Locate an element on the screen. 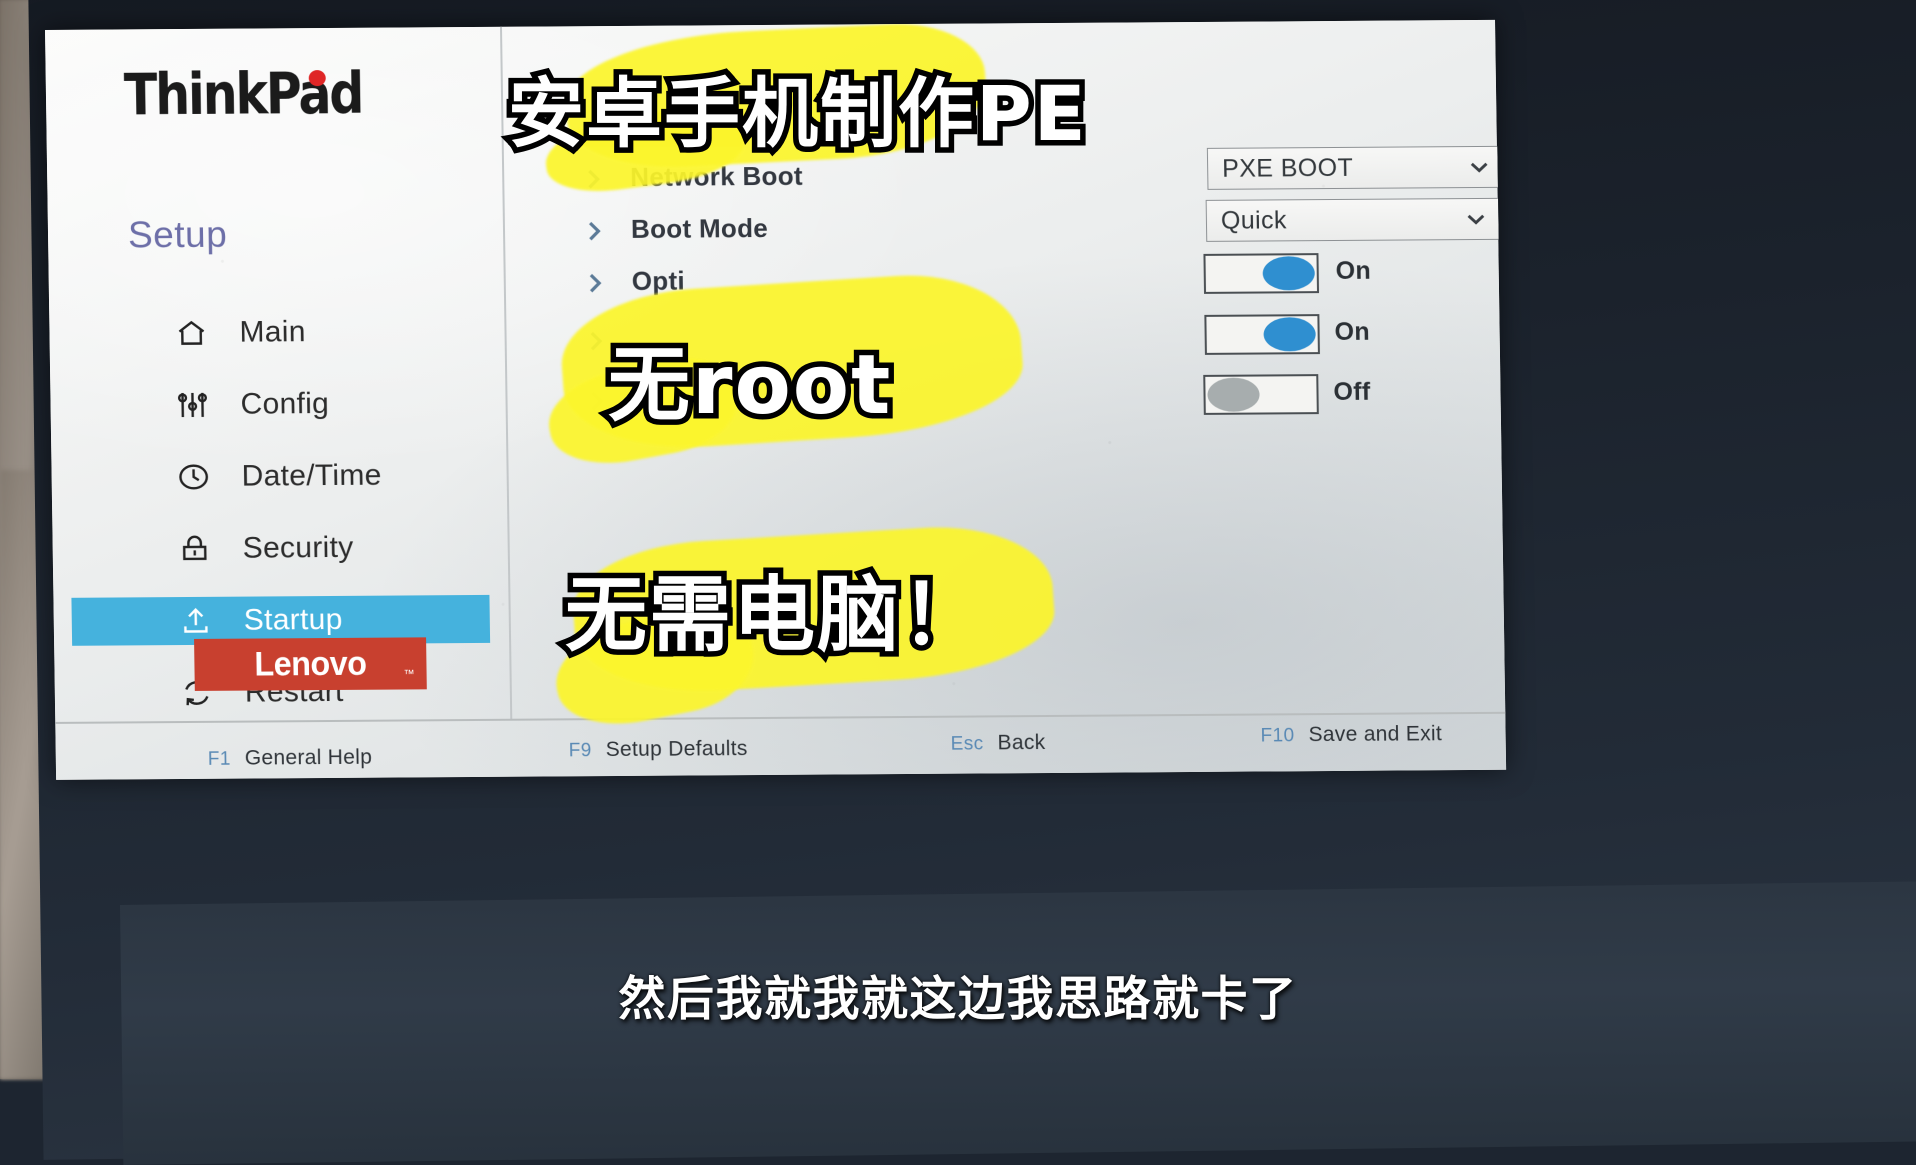 The height and width of the screenshot is (1165, 1916). lenovo-logo: Lenovo ™ is located at coordinates (310, 664).